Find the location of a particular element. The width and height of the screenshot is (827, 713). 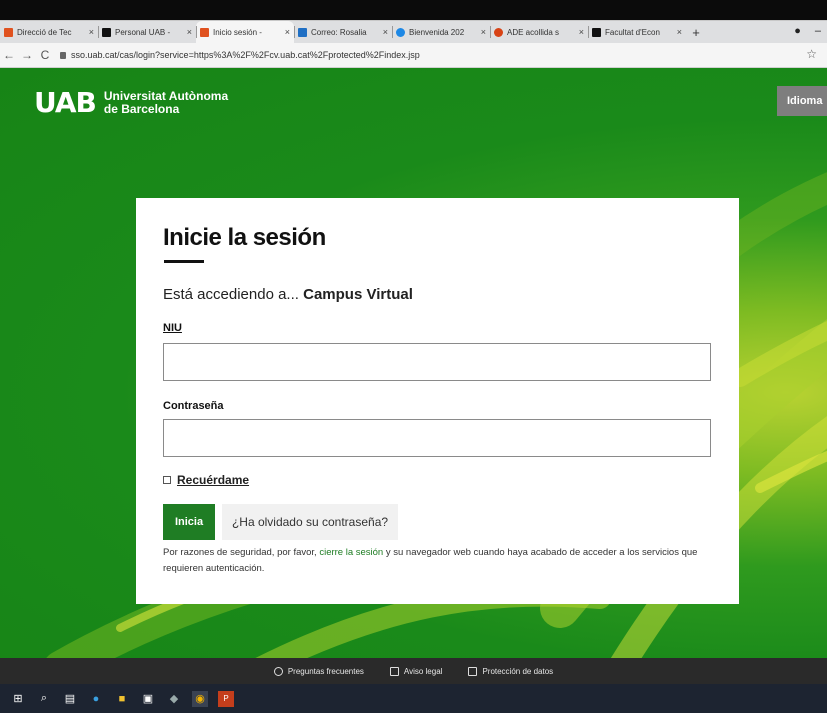

legal-link: Aviso legal is located at coordinates (416, 671).